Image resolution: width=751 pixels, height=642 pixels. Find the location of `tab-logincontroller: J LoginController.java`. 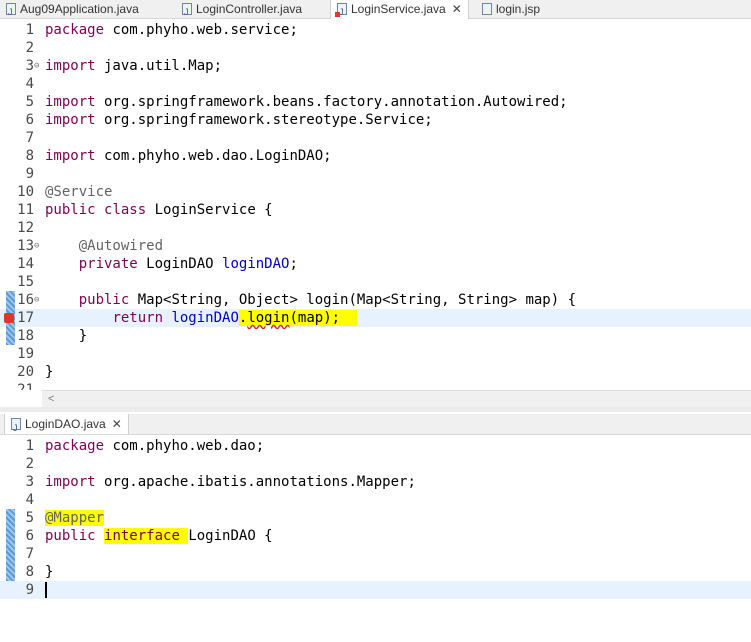

tab-logincontroller: J LoginController.java is located at coordinates (239, 9).